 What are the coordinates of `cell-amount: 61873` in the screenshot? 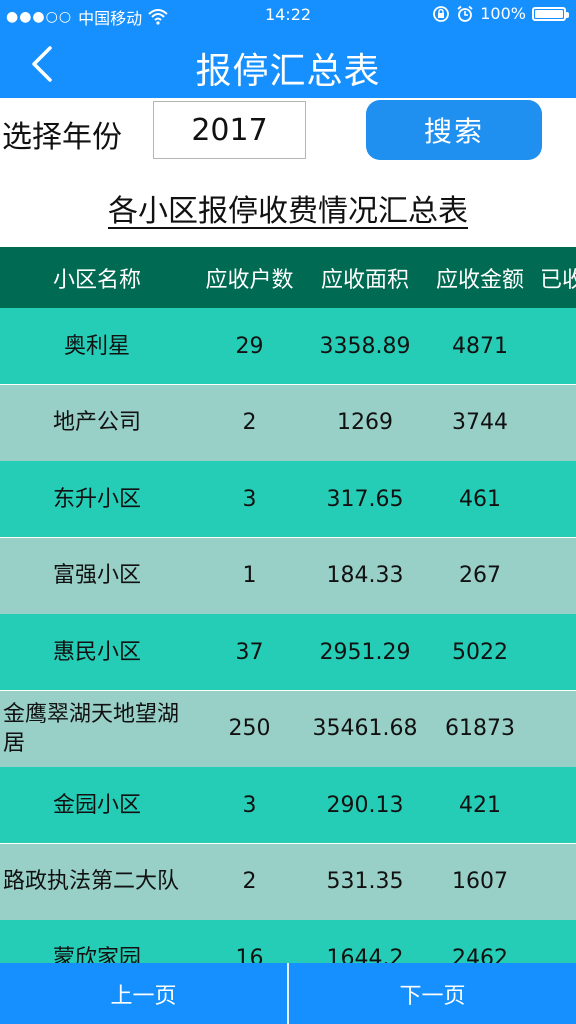 It's located at (480, 728).